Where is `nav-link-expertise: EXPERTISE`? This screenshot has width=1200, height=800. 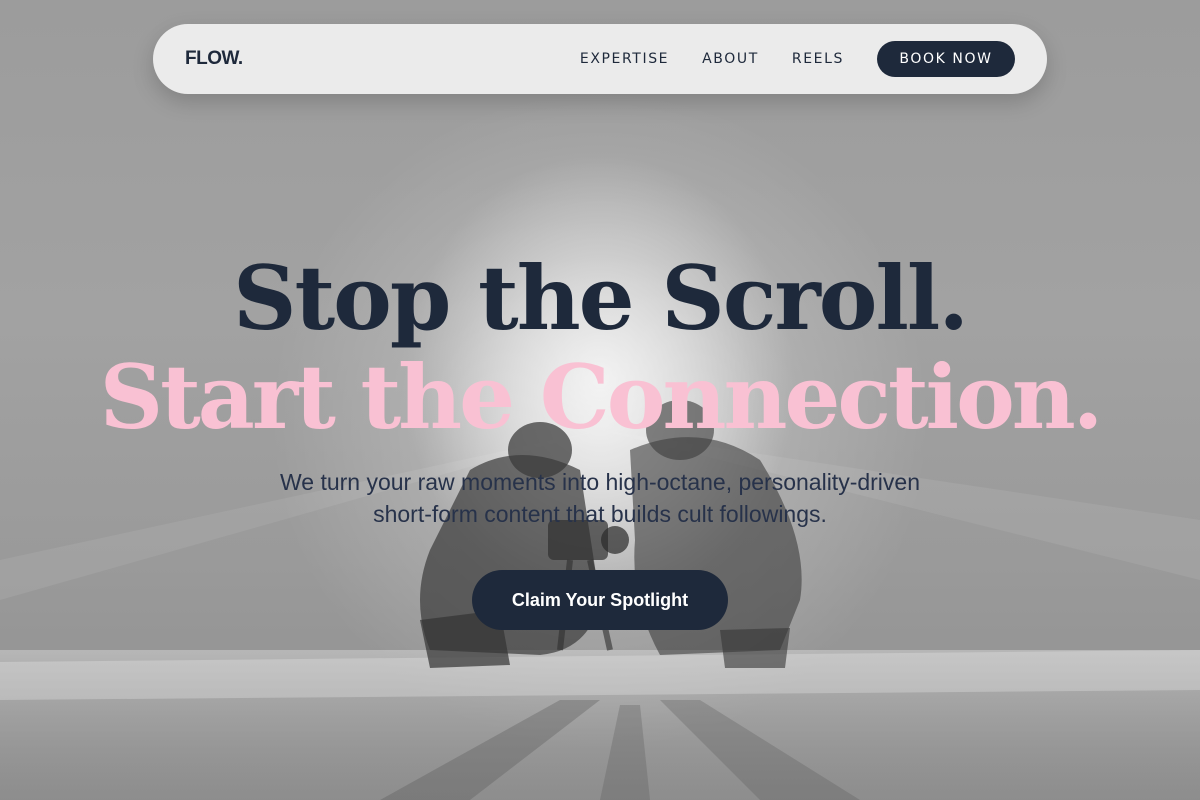 nav-link-expertise: EXPERTISE is located at coordinates (624, 59).